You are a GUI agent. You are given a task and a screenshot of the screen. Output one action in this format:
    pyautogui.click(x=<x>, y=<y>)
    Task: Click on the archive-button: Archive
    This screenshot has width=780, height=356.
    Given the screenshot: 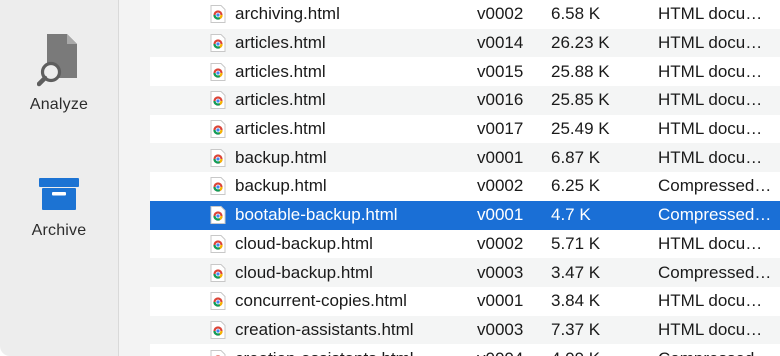 What is the action you would take?
    pyautogui.click(x=59, y=203)
    